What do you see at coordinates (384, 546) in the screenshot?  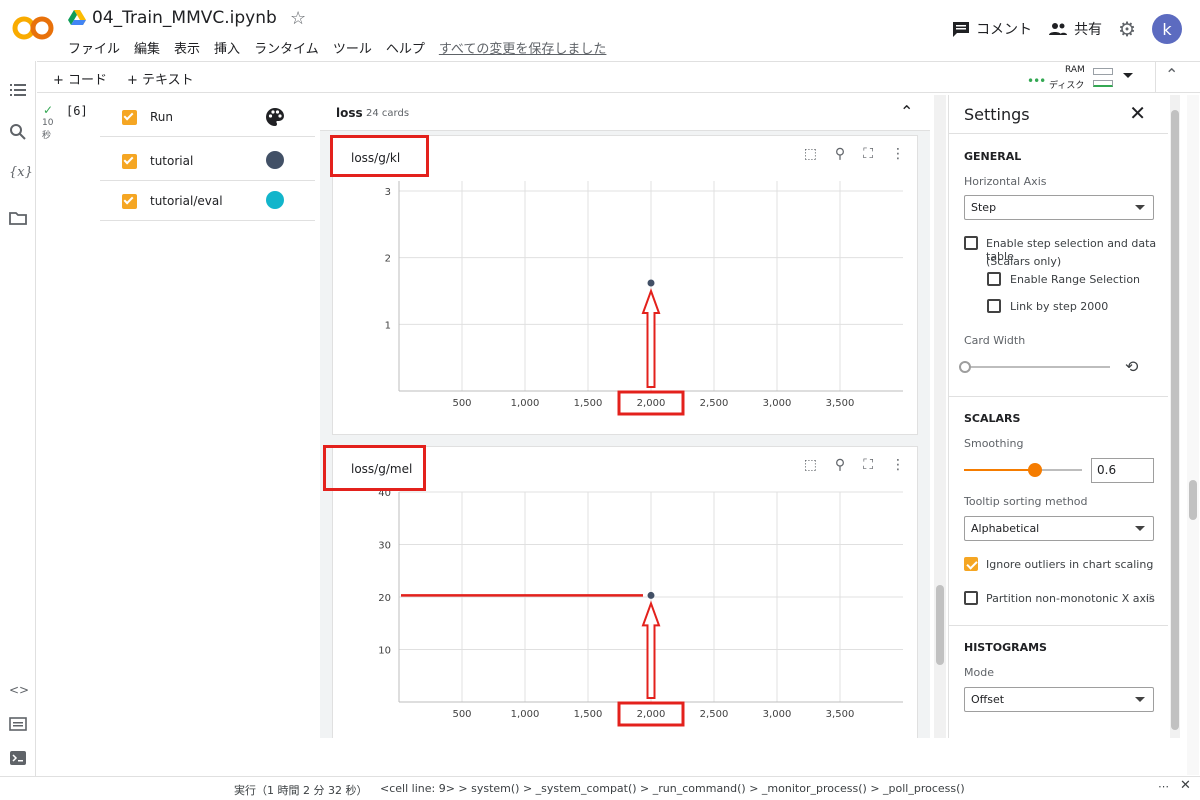 I see `y-tick-label: 30` at bounding box center [384, 546].